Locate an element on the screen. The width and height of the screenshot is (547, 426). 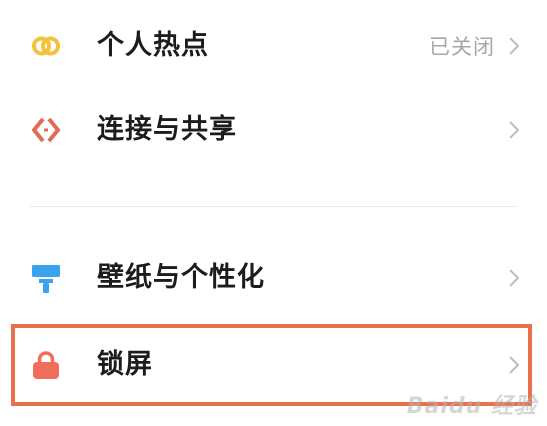
settings-item-label: 连接与共享 is located at coordinates (167, 129).